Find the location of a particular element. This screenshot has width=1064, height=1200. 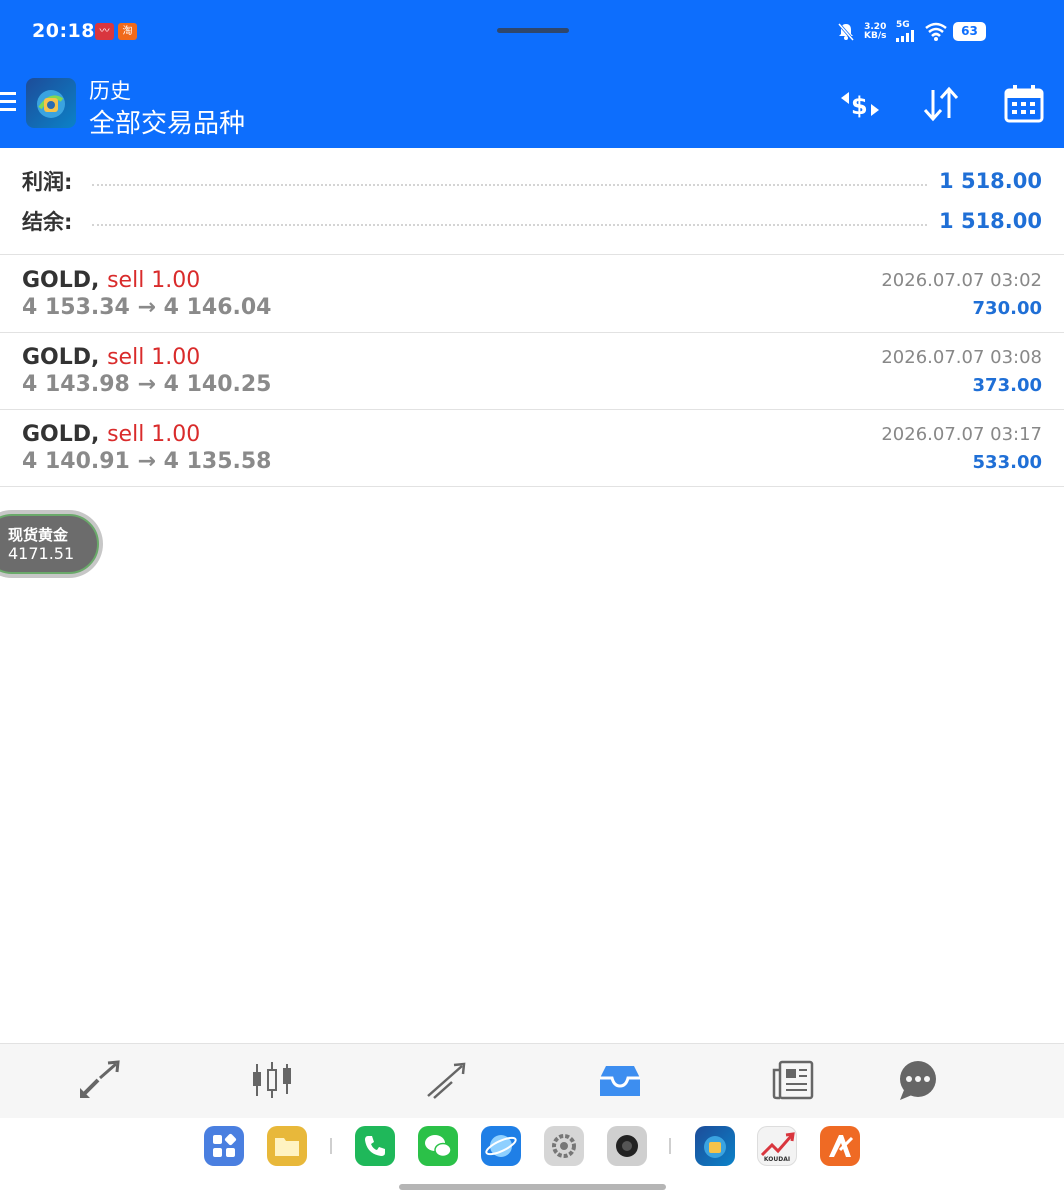

gear-icon is located at coordinates (564, 1146).